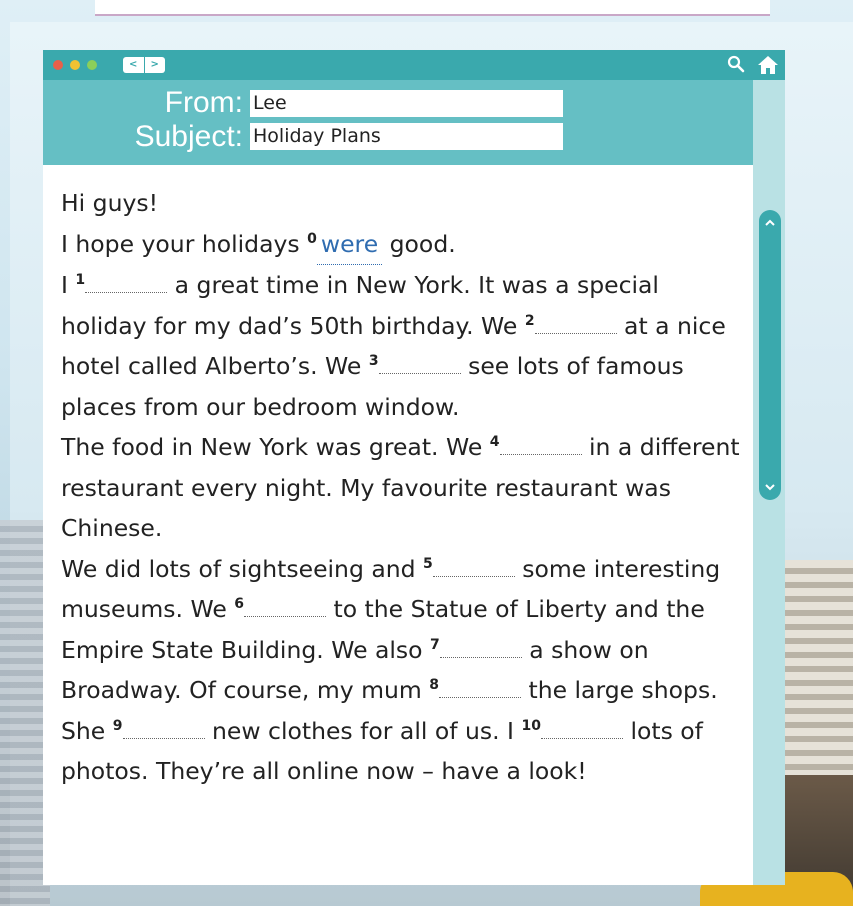  Describe the element at coordinates (428, 563) in the screenshot. I see `gap-number-5: 5` at that location.